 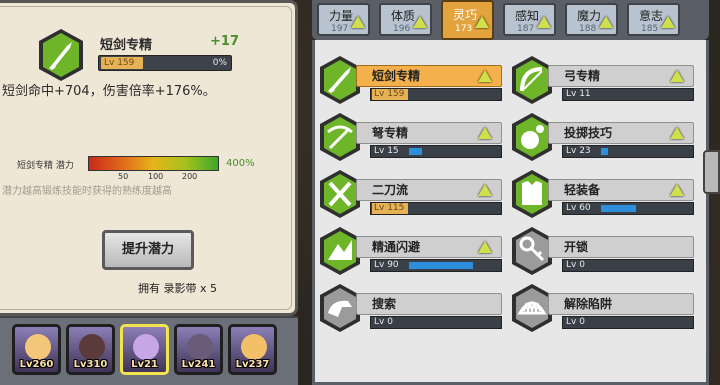 I want to click on character-level: Lv310, so click(x=90, y=364).